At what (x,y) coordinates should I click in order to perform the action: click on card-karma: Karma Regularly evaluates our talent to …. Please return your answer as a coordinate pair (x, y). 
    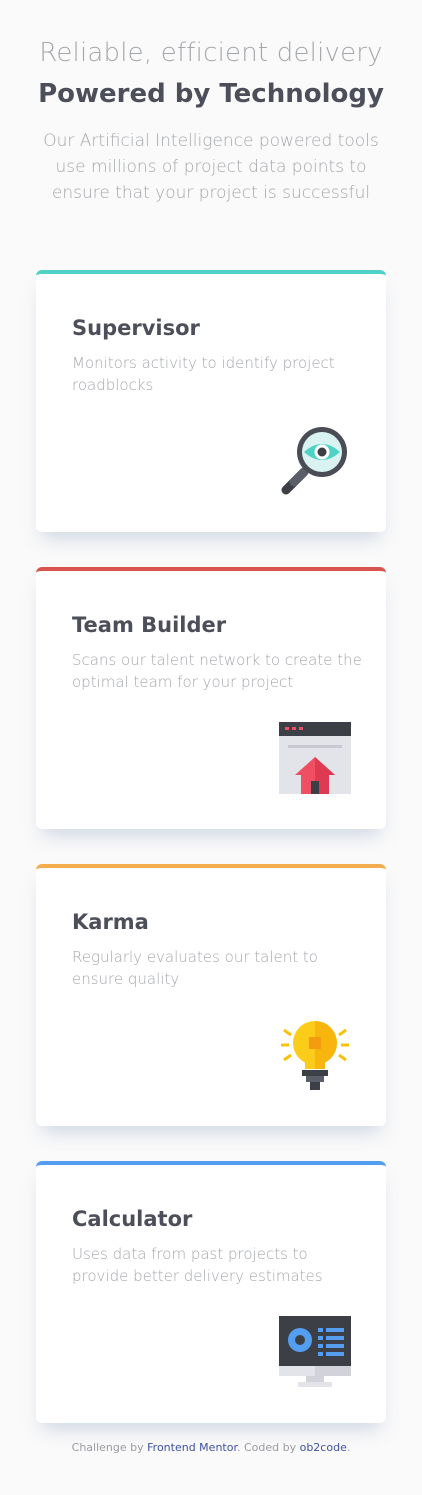
    Looking at the image, I should click on (211, 995).